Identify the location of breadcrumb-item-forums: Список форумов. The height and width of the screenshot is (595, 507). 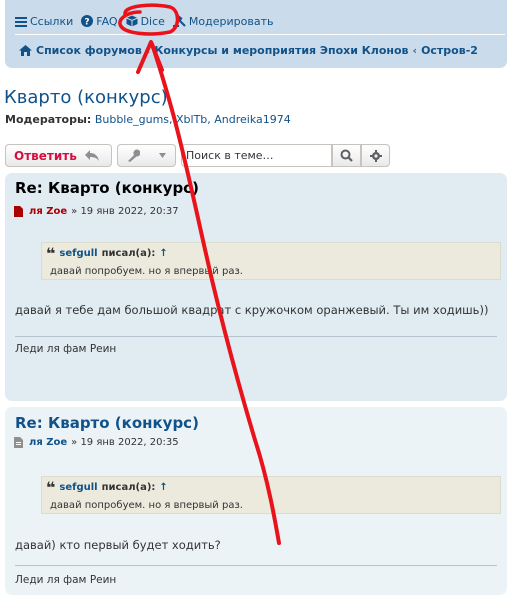
(89, 50).